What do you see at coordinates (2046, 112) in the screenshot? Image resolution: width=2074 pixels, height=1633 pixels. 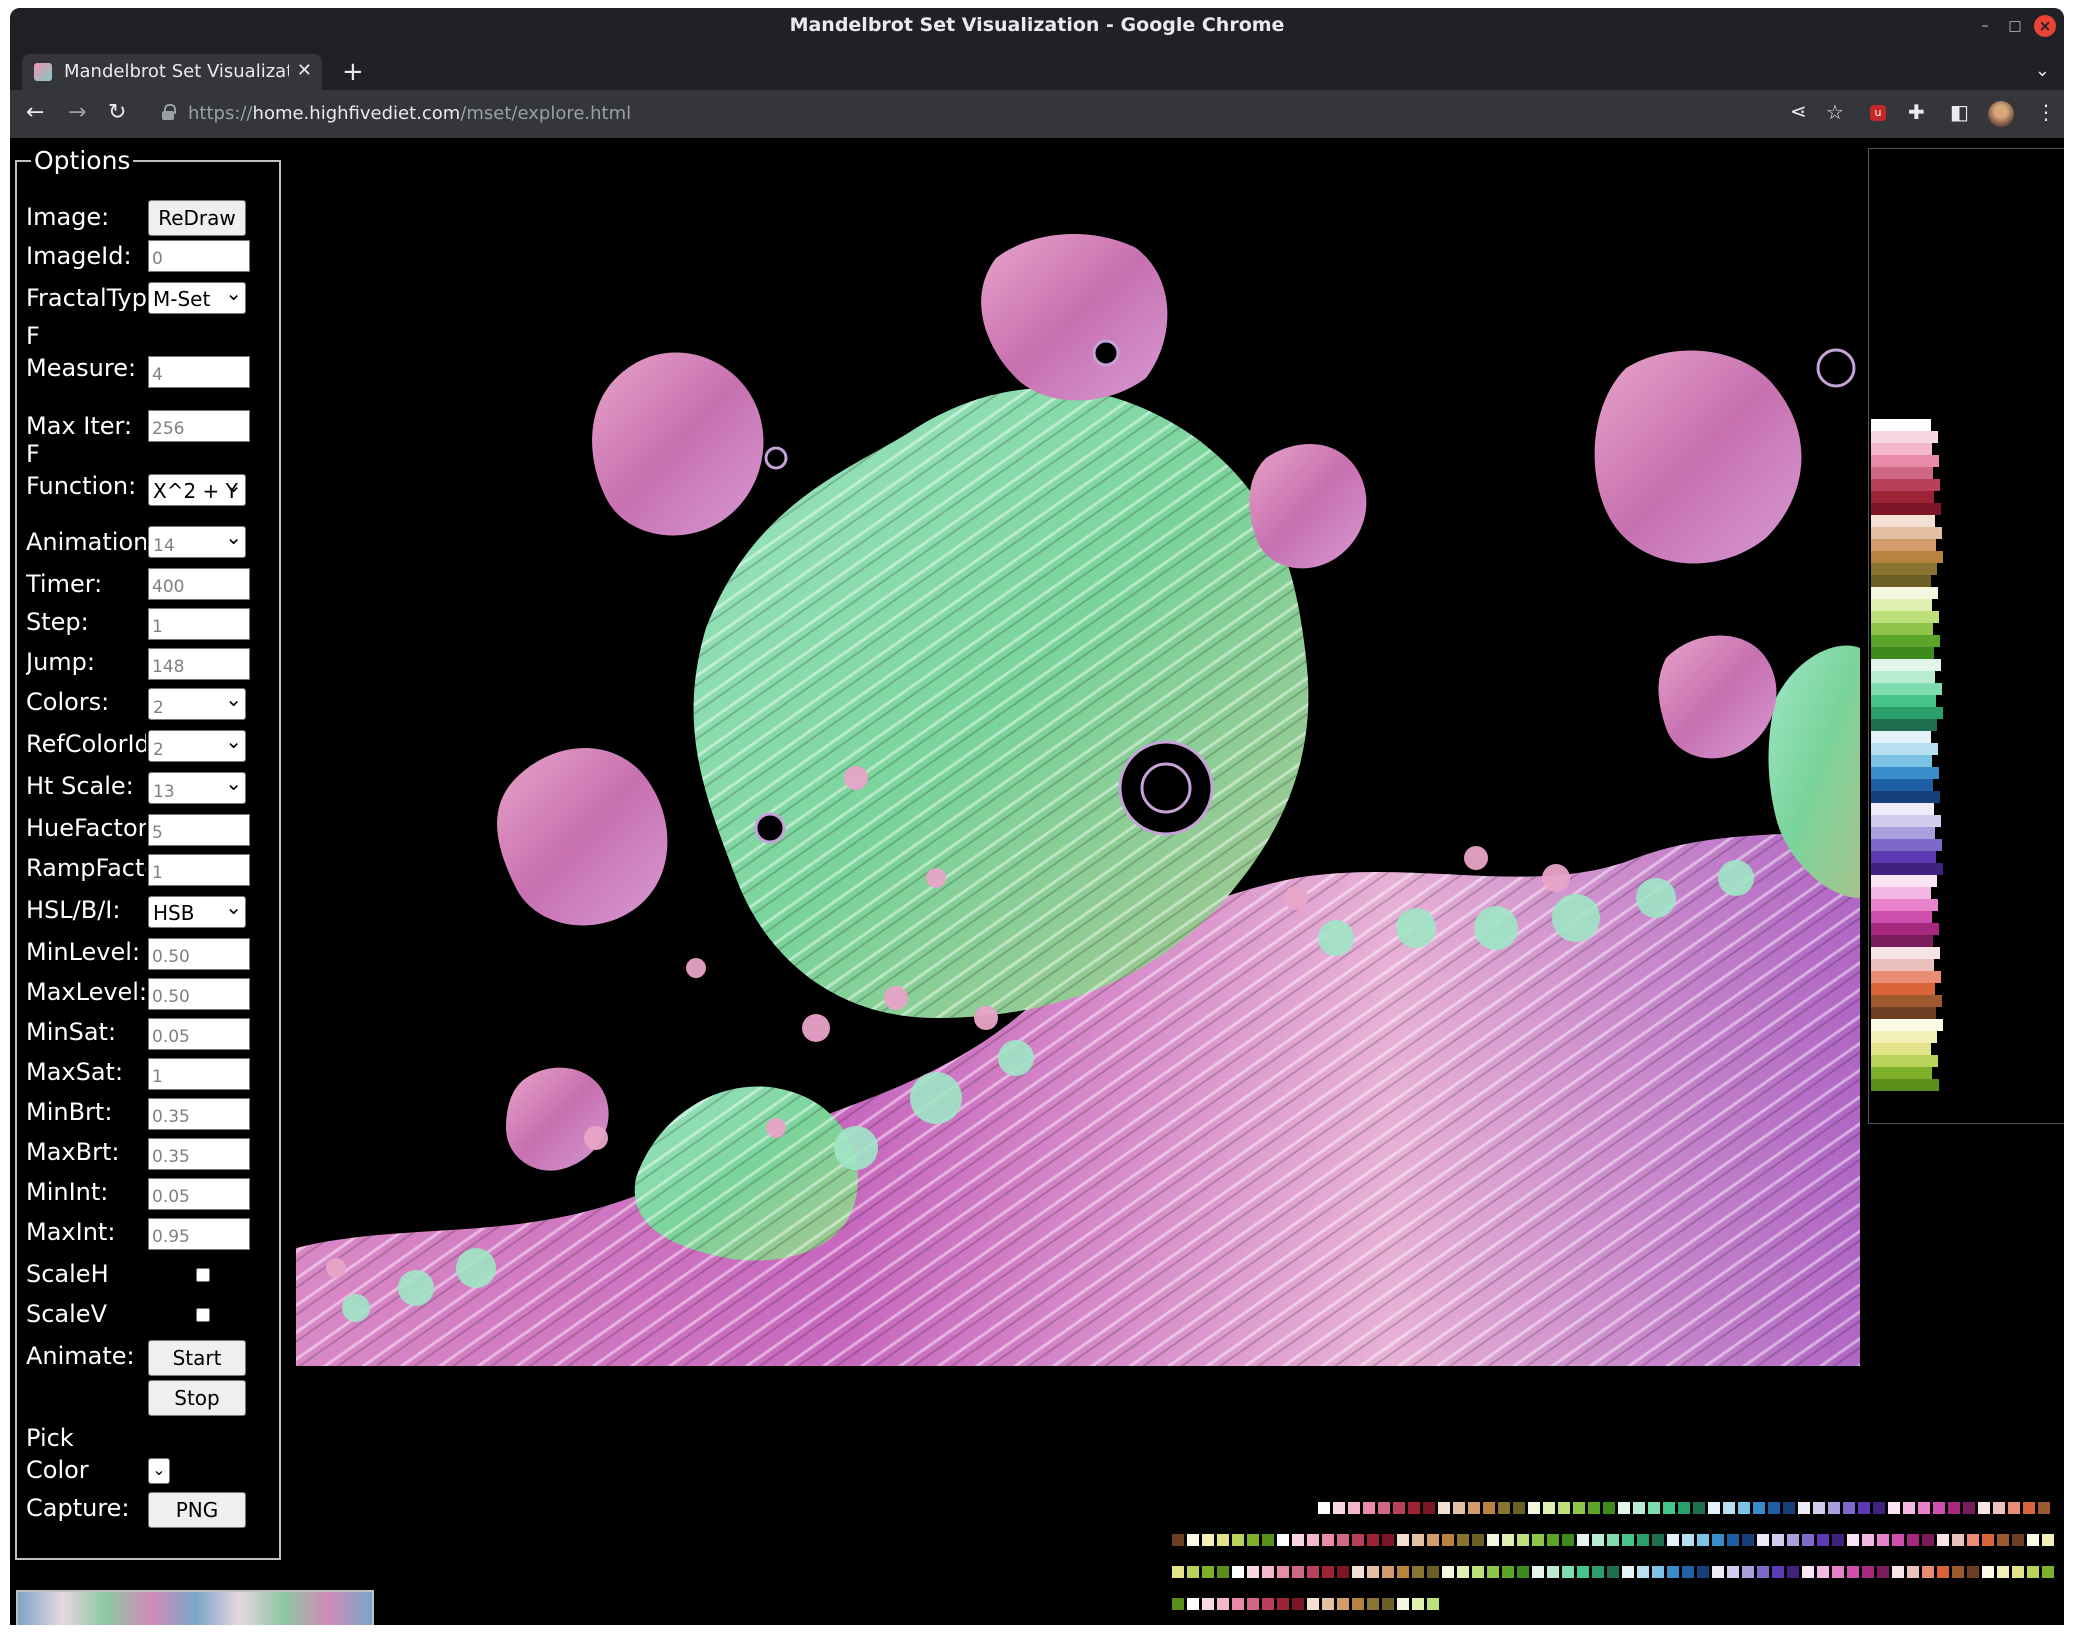 I see `menu-kebab-icon: ⋮` at bounding box center [2046, 112].